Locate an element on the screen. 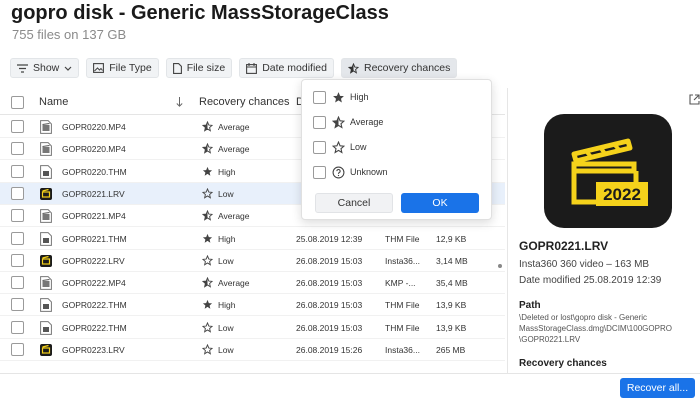 The width and height of the screenshot is (700, 400). row-filename: GOPR0221.THM is located at coordinates (94, 238).